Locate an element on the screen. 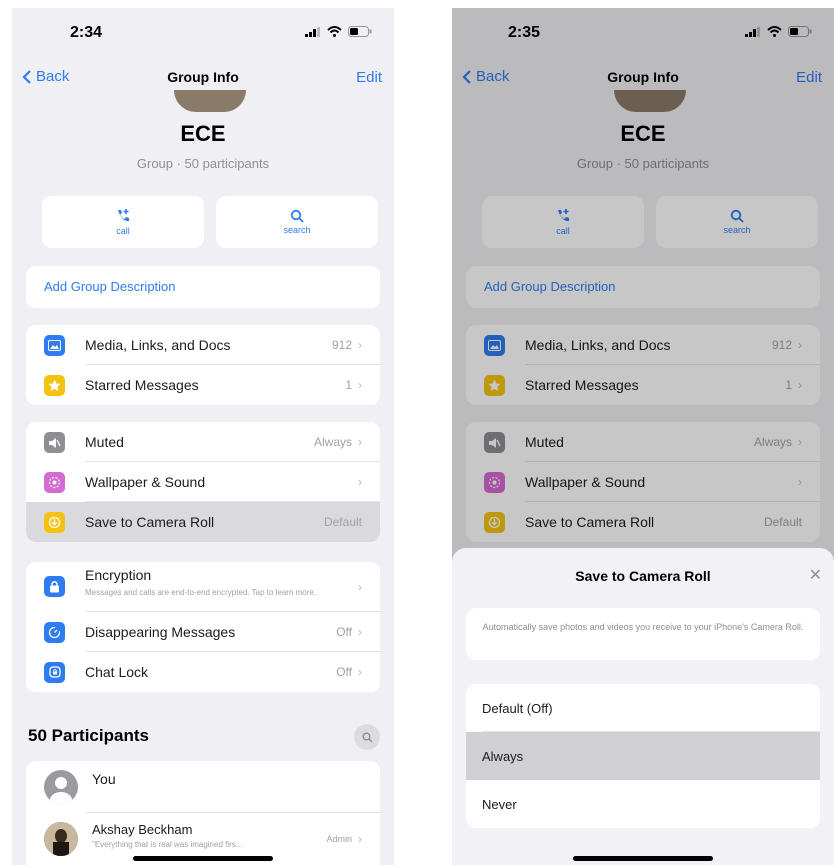  star-icon is located at coordinates (54, 385).